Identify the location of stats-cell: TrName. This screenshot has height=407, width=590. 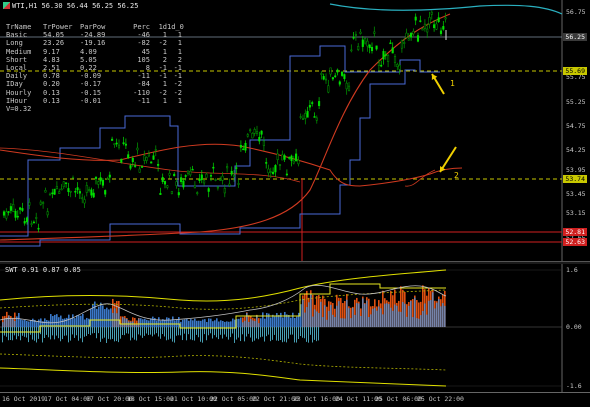
(19, 27).